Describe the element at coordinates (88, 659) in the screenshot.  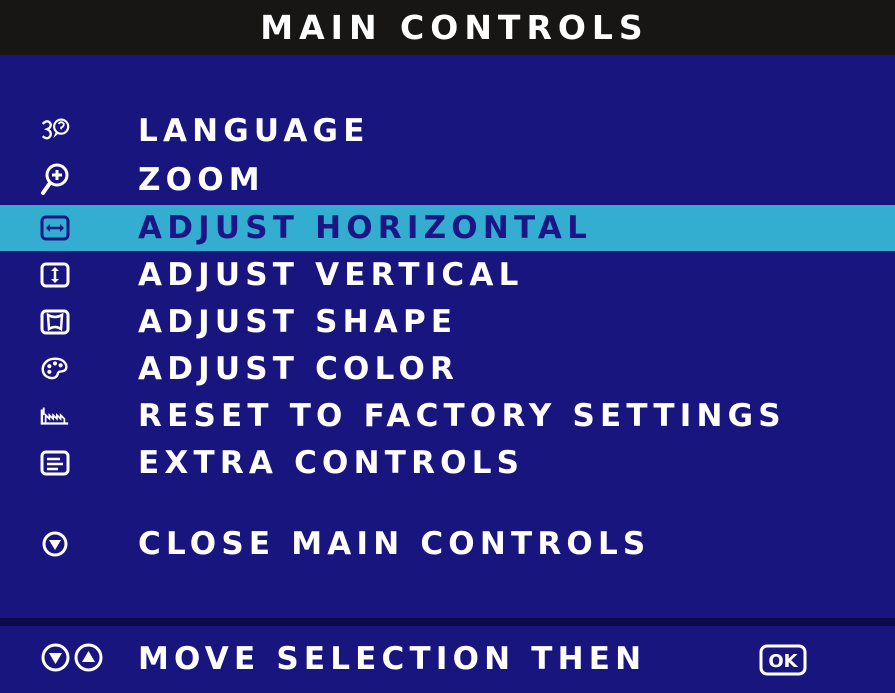
I see `up-arrow-circle-icon` at that location.